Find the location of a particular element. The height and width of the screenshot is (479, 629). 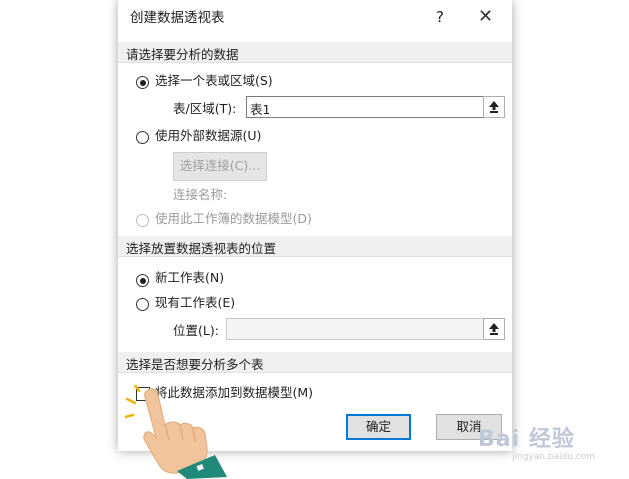

radio-data-model-circle is located at coordinates (142, 220).